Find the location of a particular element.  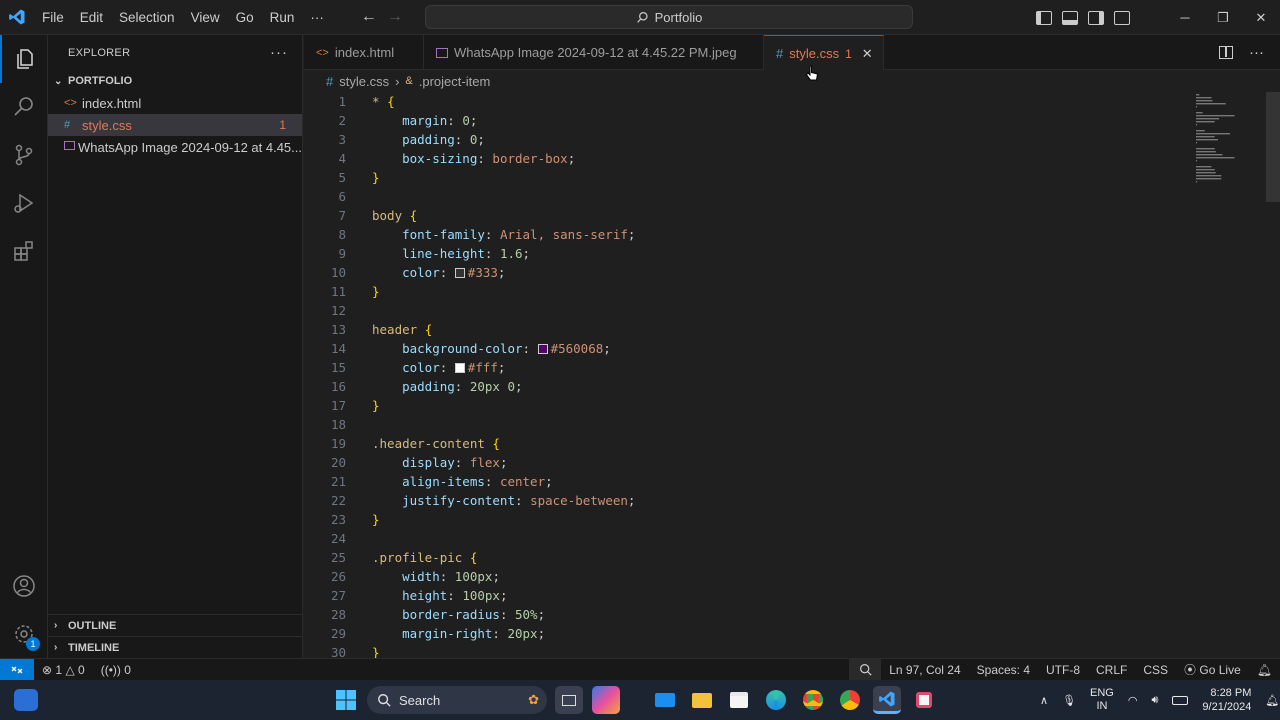

back-arrow-icon: ← is located at coordinates (369, 17).